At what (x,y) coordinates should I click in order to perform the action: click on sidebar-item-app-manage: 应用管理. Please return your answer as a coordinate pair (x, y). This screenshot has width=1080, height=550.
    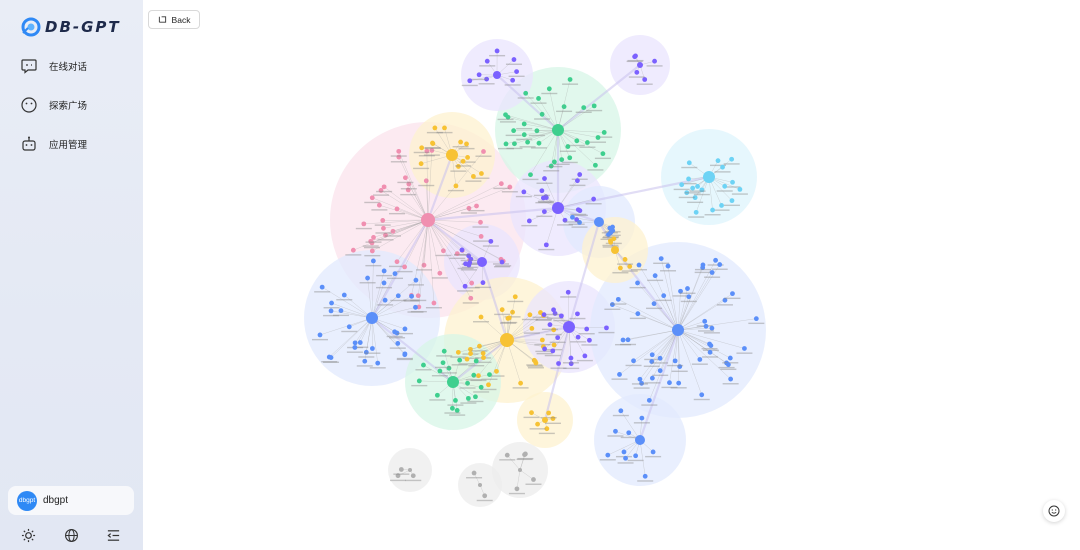
    Looking at the image, I should click on (53, 144).